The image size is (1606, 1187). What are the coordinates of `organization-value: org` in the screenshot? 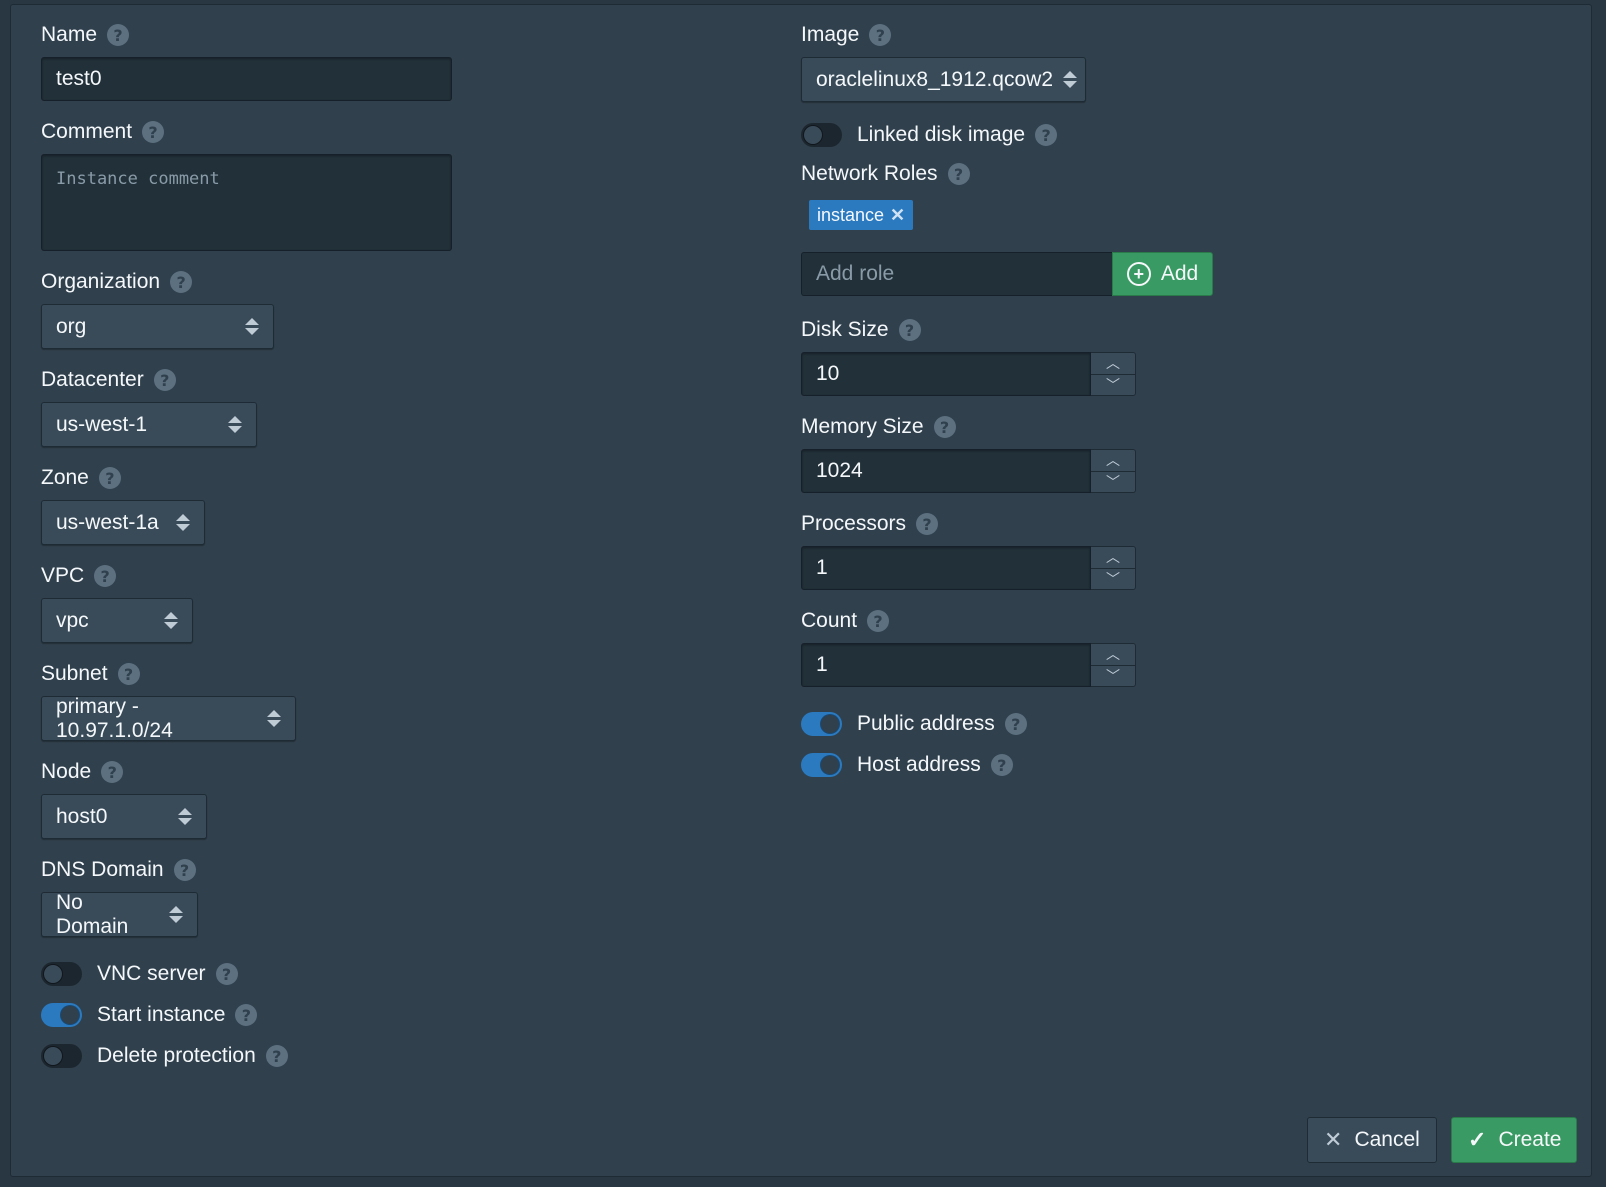 It's located at (71, 326).